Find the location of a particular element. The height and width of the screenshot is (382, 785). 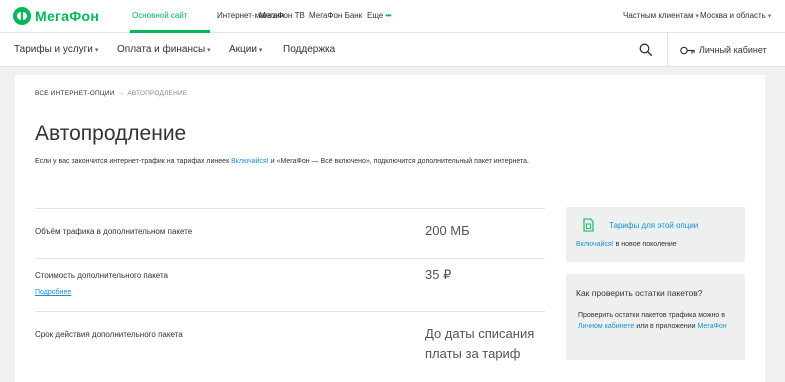

tariffs-sub: Включайся! в новое поколение is located at coordinates (626, 244).